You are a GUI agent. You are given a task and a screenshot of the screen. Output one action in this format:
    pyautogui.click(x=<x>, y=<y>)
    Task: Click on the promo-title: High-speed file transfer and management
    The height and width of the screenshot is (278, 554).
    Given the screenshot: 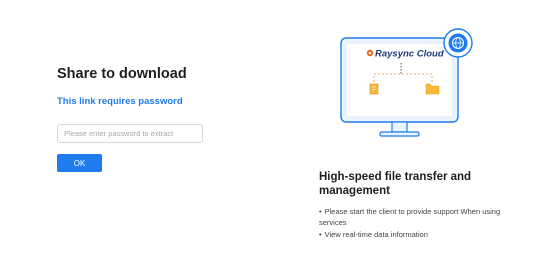 What is the action you would take?
    pyautogui.click(x=395, y=184)
    